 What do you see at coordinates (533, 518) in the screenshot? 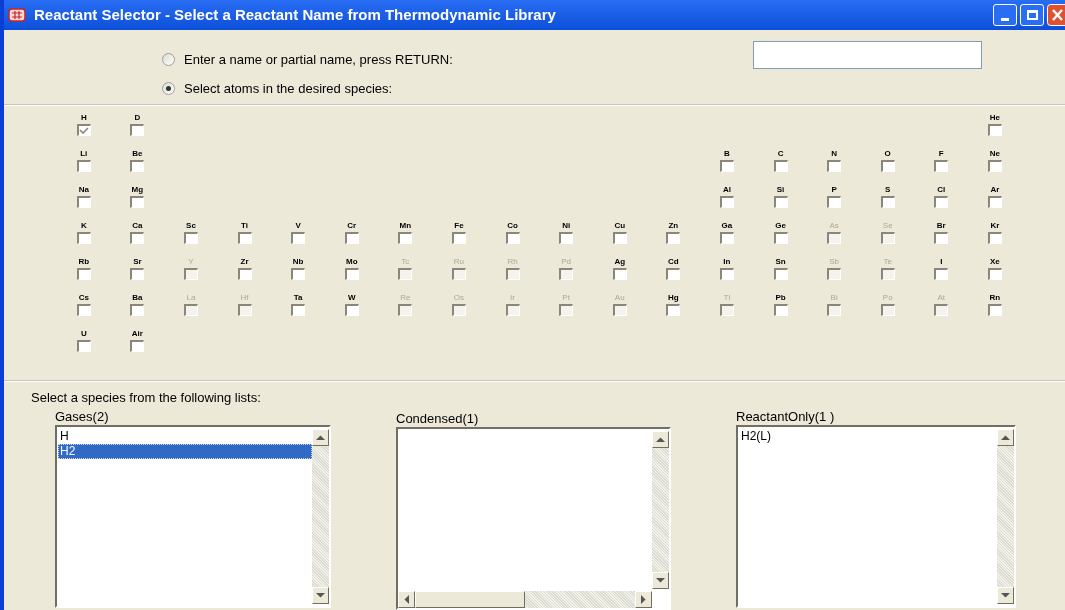
I see `species-list` at bounding box center [533, 518].